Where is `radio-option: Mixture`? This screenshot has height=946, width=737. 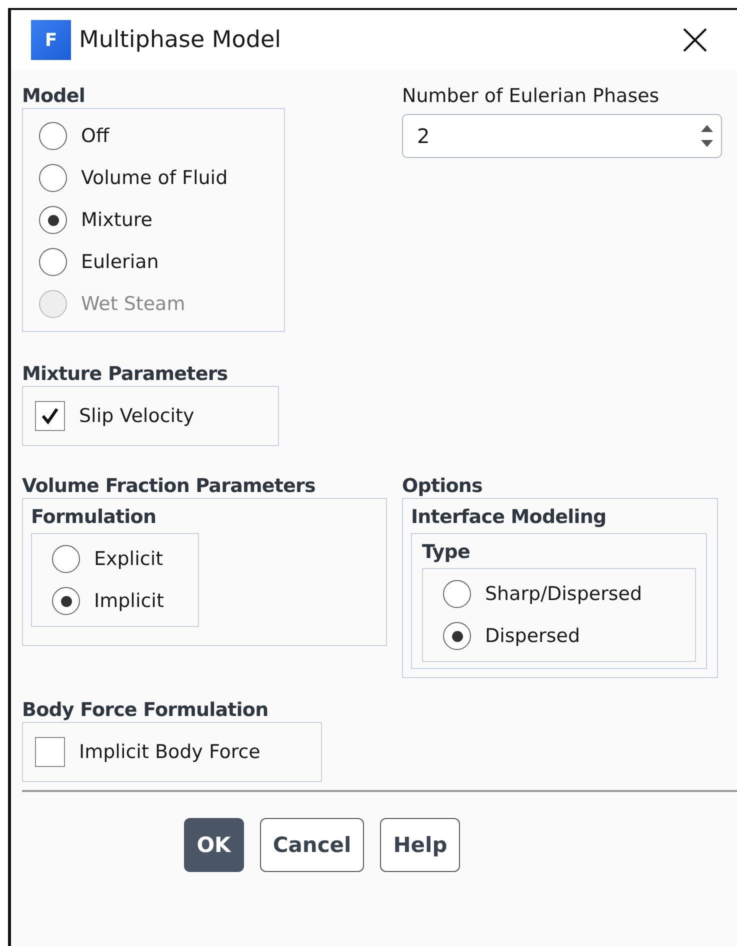 radio-option: Mixture is located at coordinates (155, 220).